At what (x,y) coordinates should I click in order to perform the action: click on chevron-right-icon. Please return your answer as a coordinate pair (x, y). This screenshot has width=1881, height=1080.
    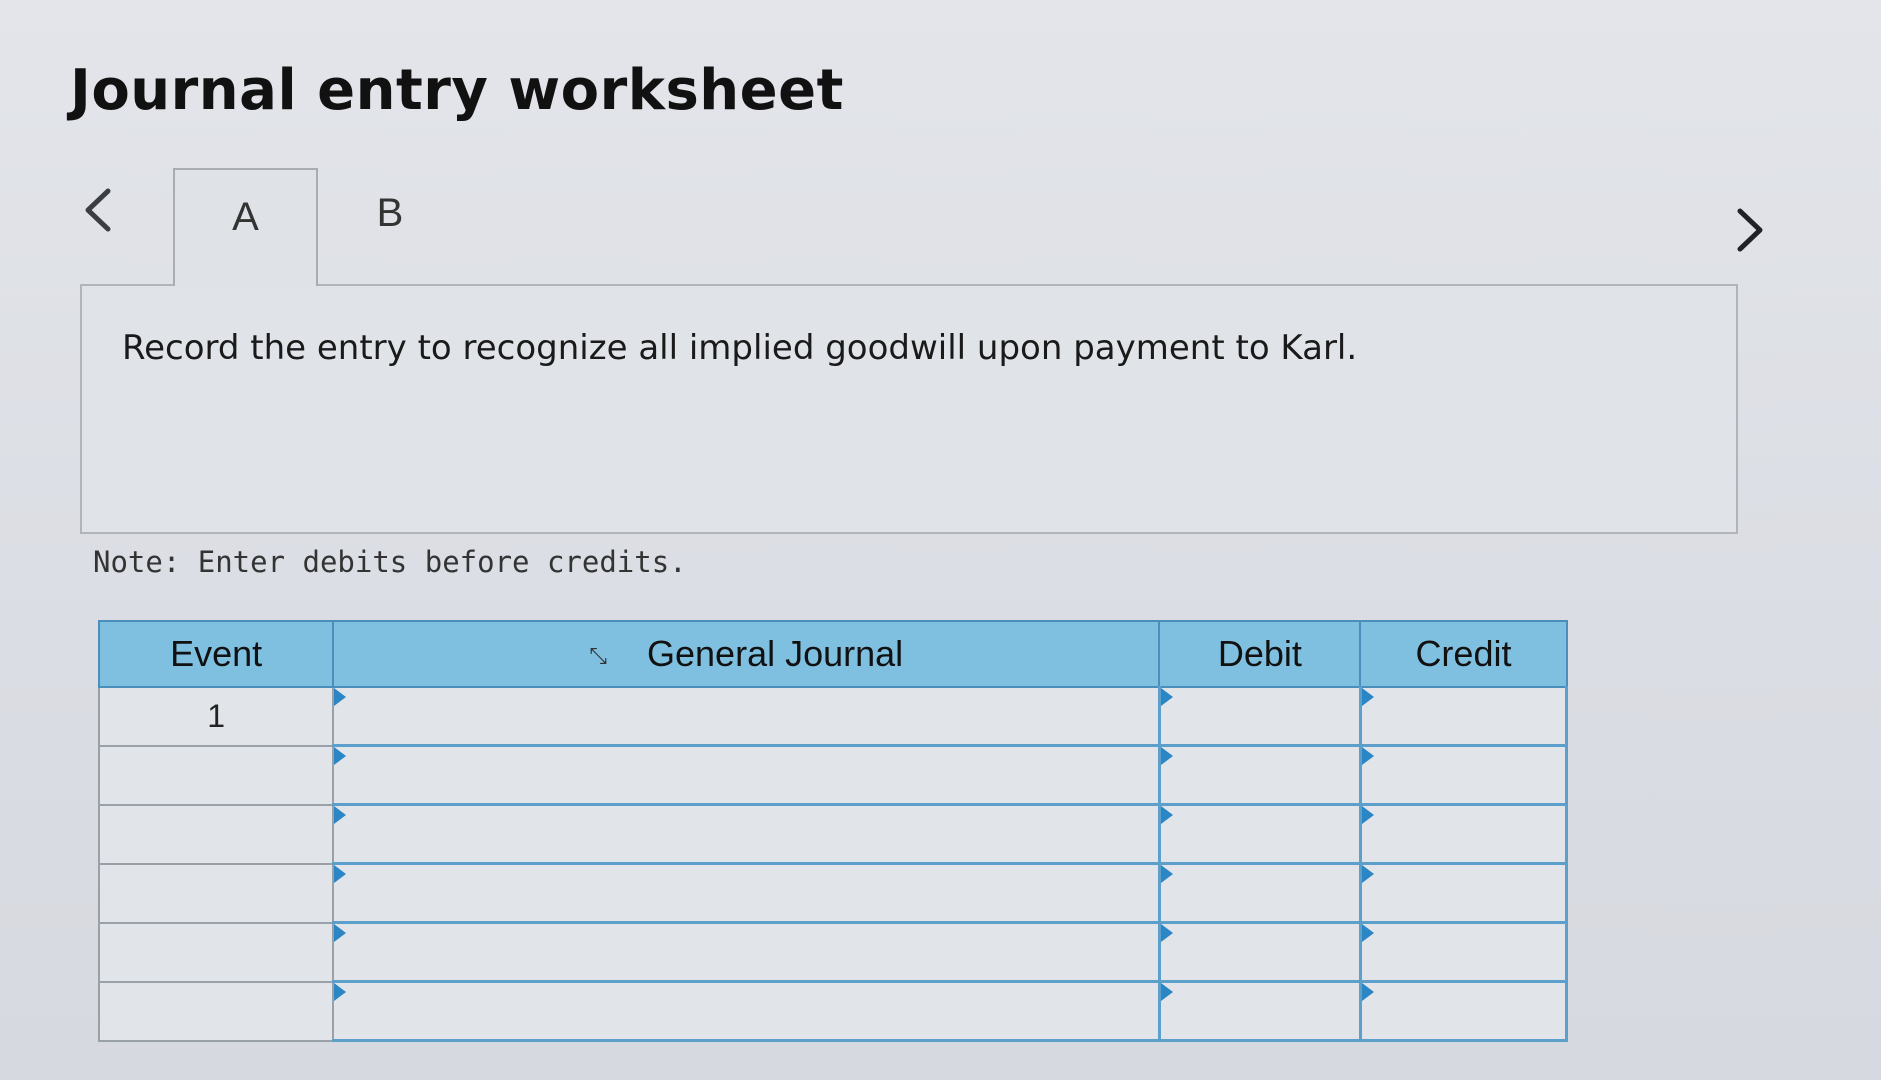
    Looking at the image, I should click on (1750, 230).